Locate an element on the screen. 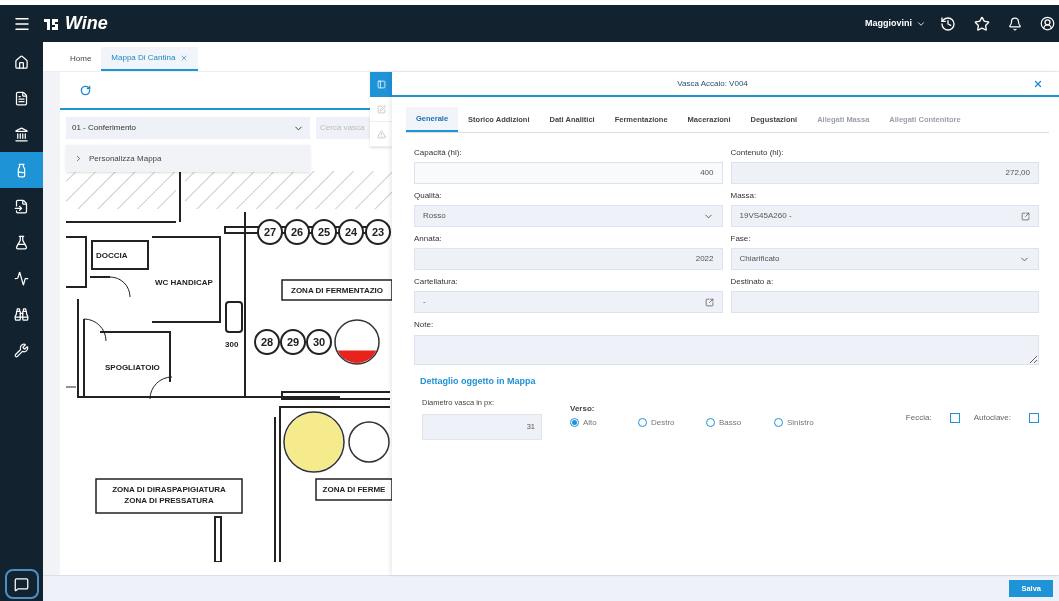 The width and height of the screenshot is (1059, 601). input-field: - is located at coordinates (568, 302).